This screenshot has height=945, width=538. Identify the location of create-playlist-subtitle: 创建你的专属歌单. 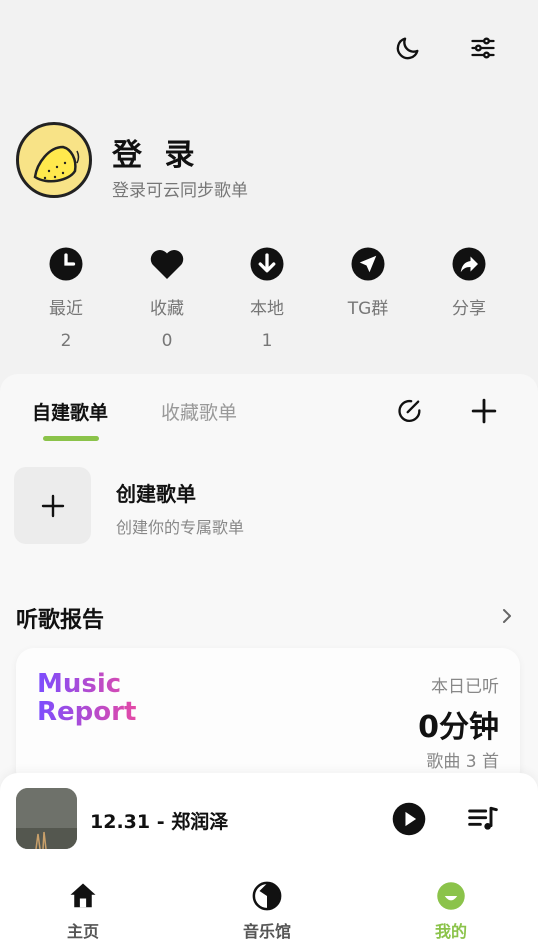
(180, 527).